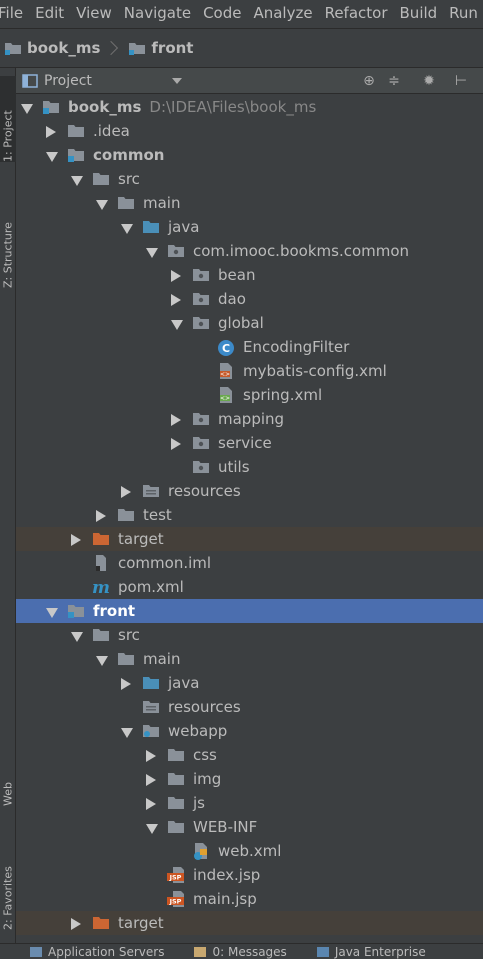 This screenshot has height=959, width=483. Describe the element at coordinates (356, 14) in the screenshot. I see `menu-refactor: Refactor` at that location.